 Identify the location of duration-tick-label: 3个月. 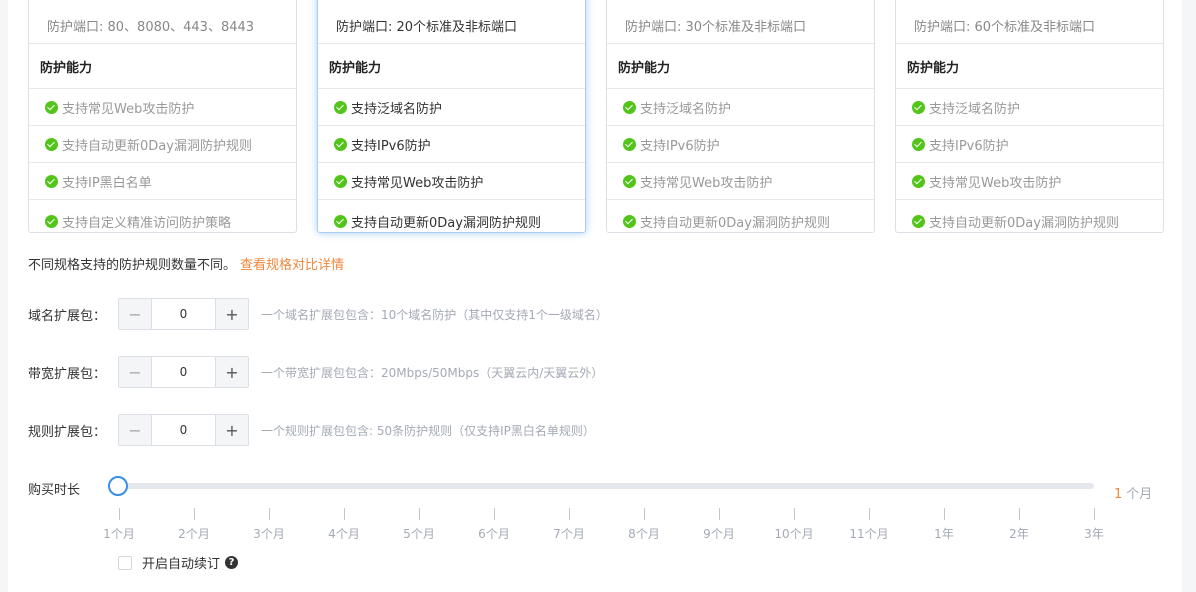
(269, 533).